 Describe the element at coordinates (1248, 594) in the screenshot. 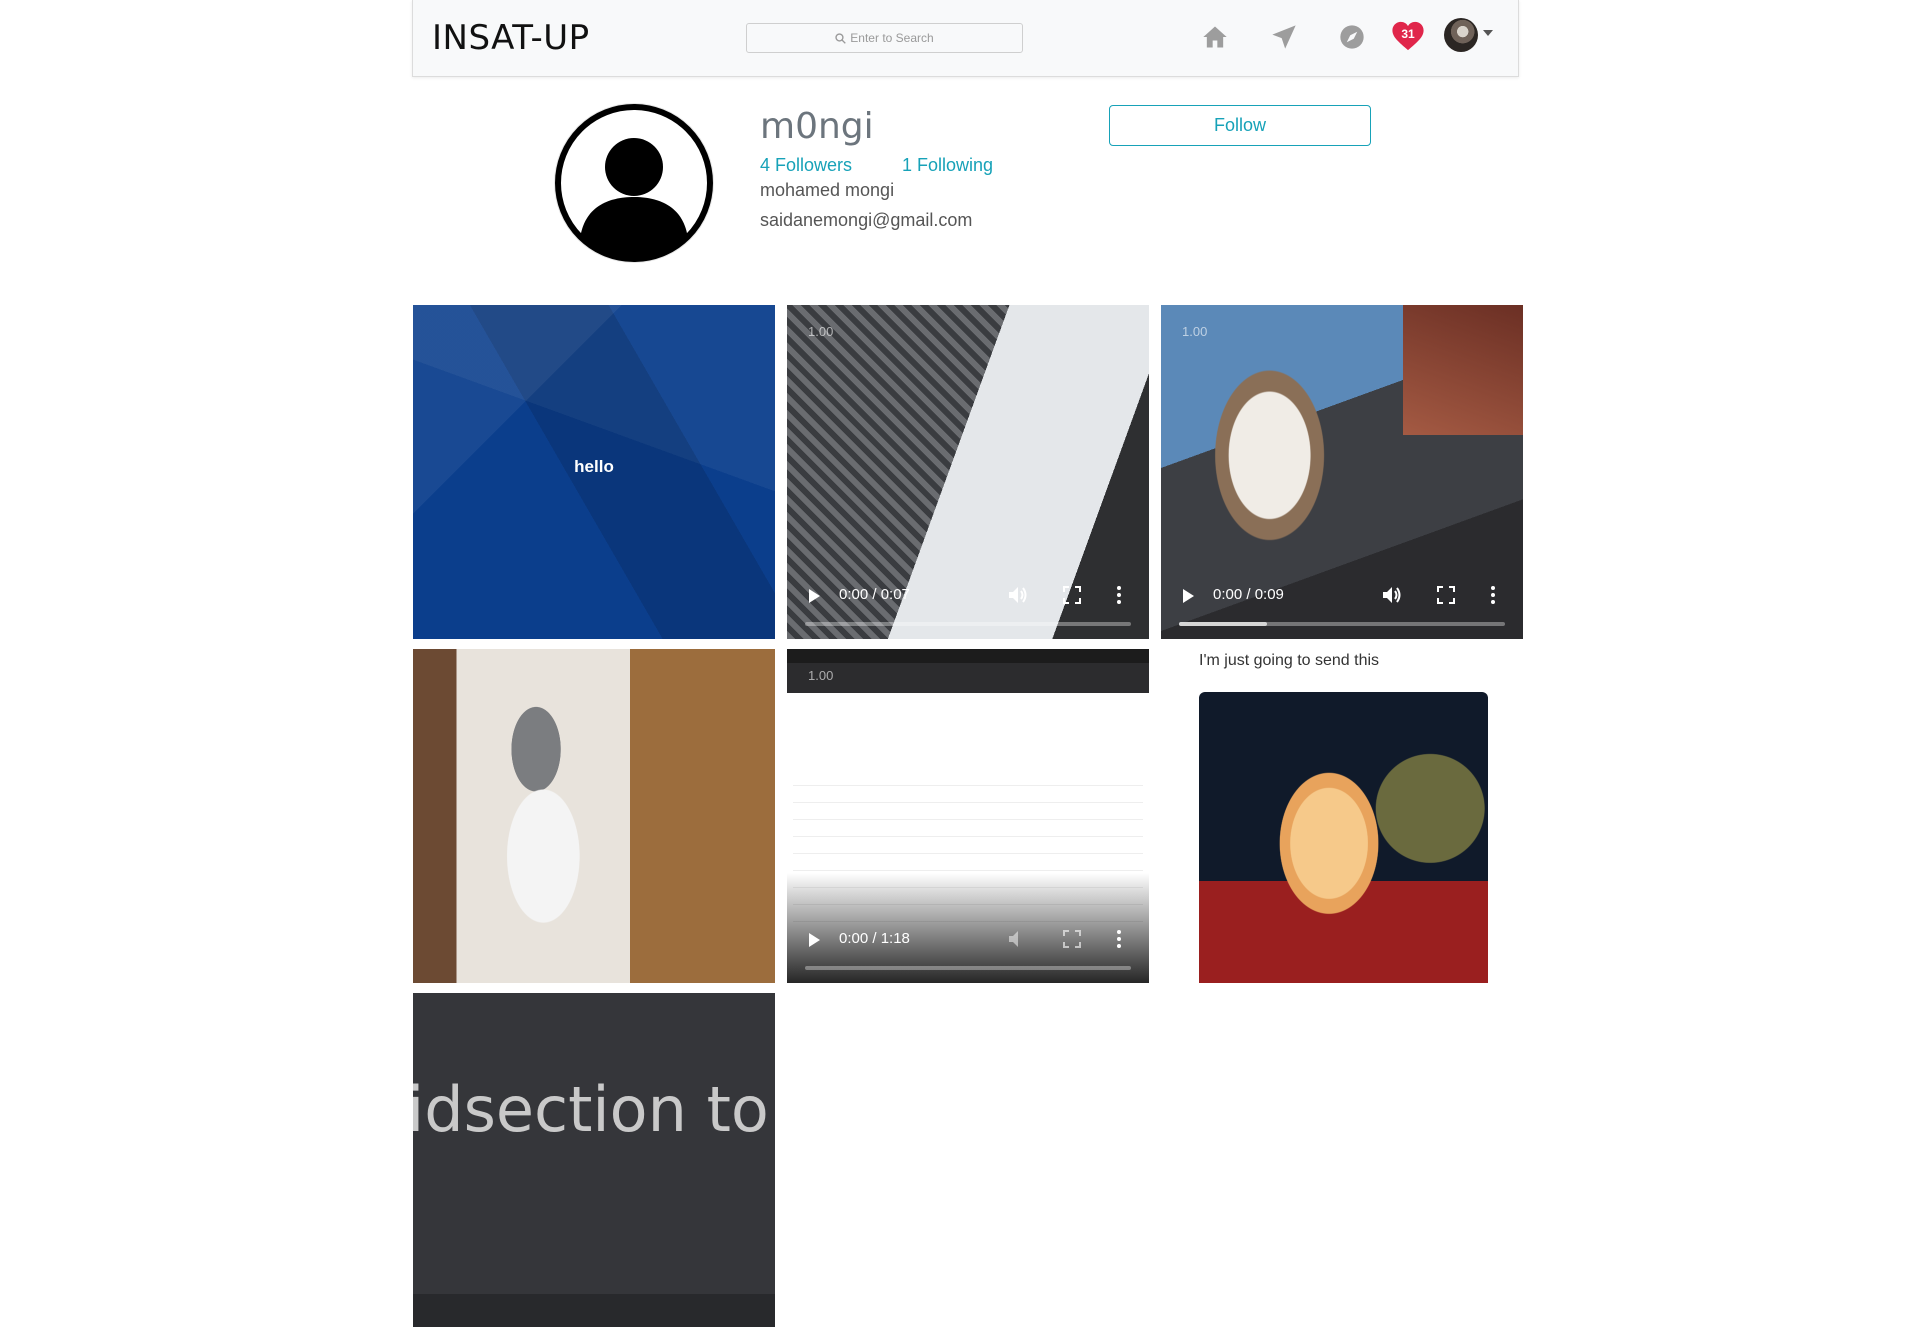

I see `video-time: 0:00 / 0:09` at that location.